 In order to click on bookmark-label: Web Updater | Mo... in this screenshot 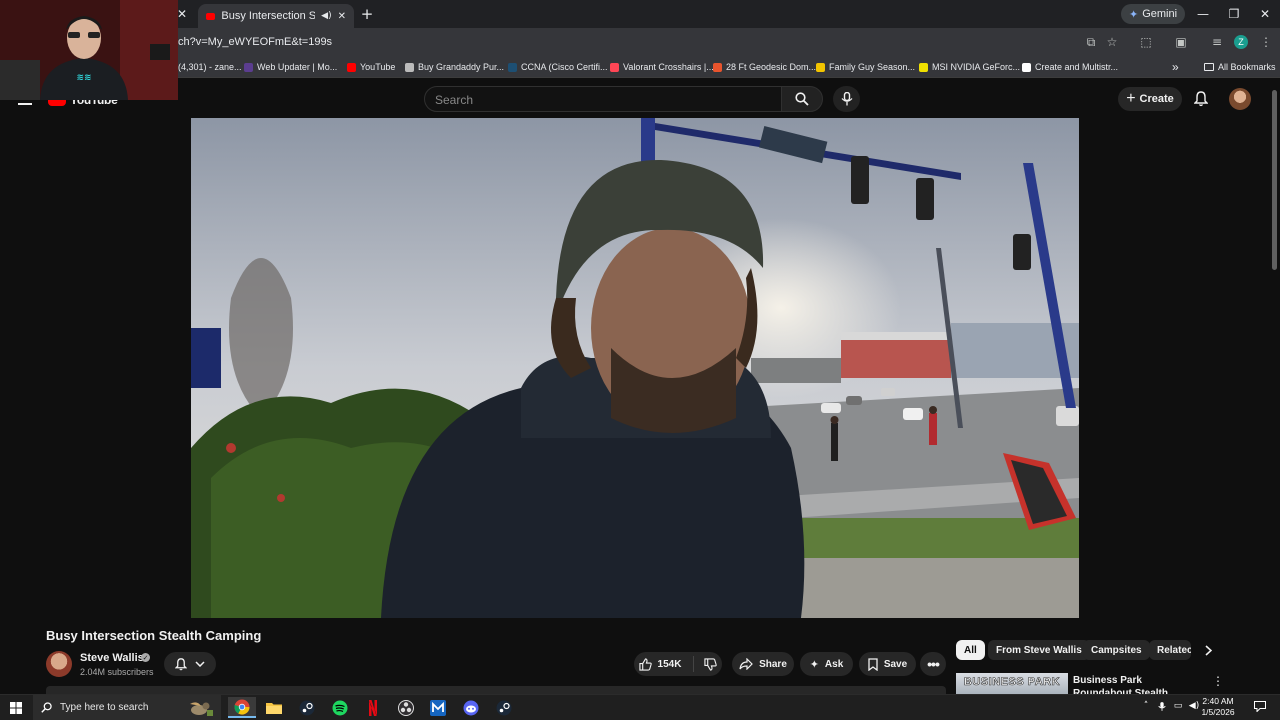, I will do `click(297, 67)`.